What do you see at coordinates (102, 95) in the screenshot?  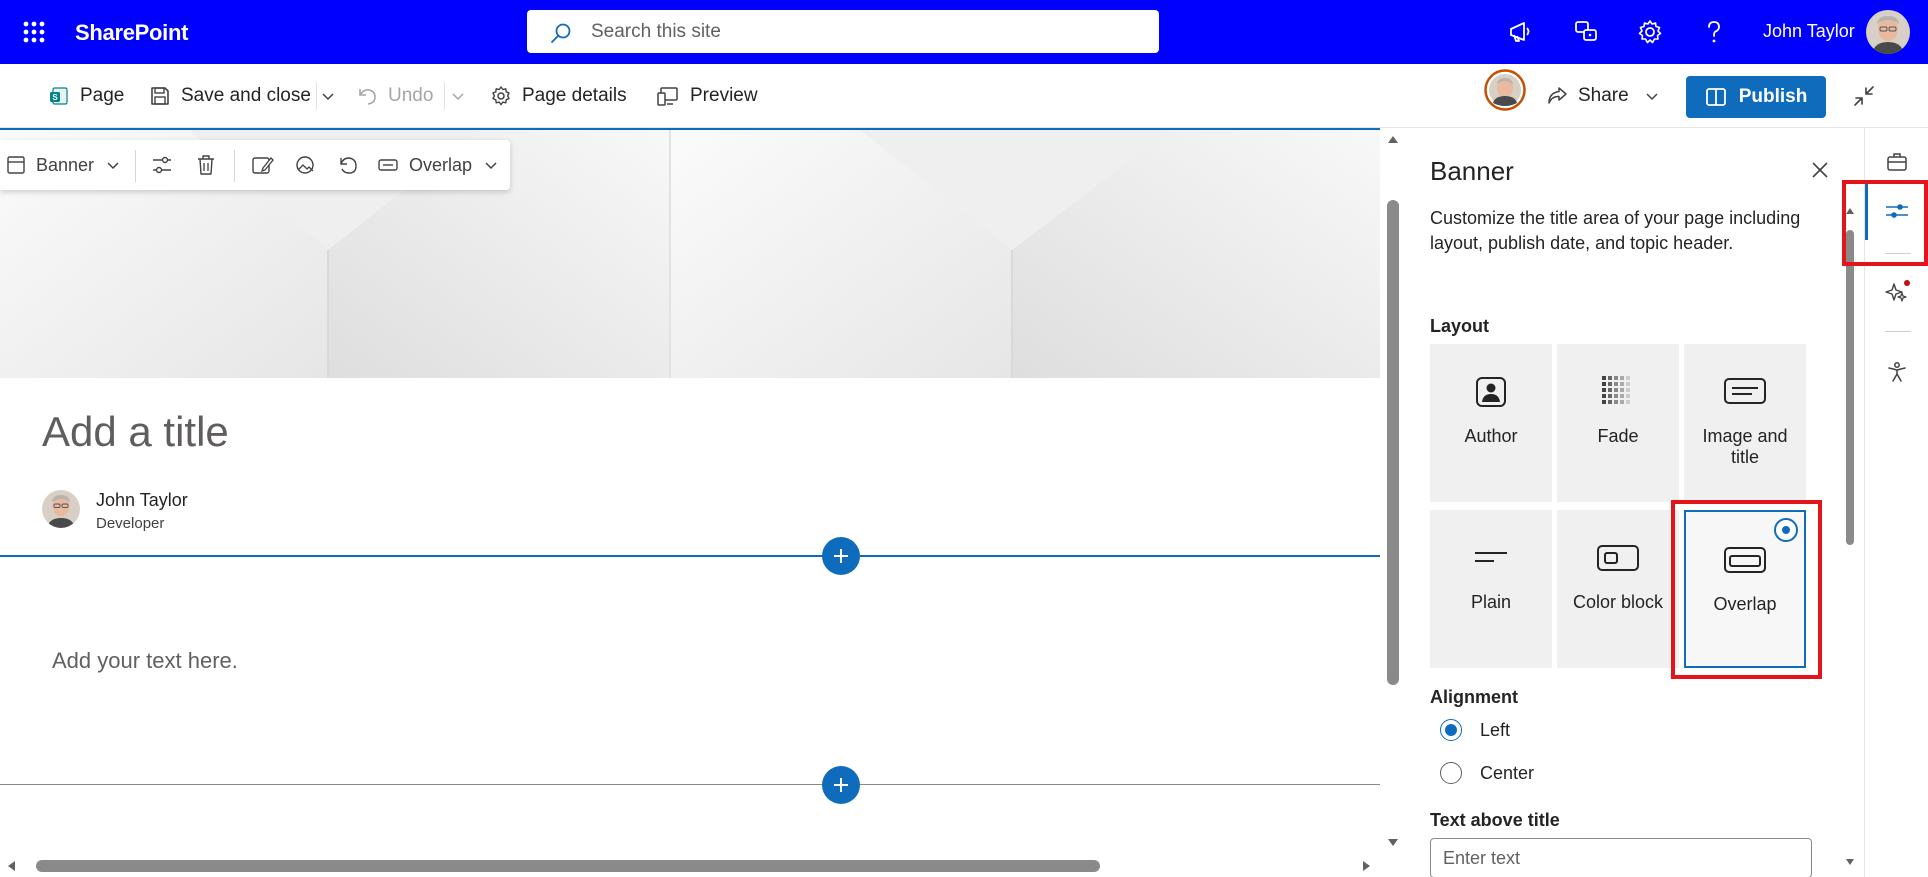 I see `page-button-label: Page` at bounding box center [102, 95].